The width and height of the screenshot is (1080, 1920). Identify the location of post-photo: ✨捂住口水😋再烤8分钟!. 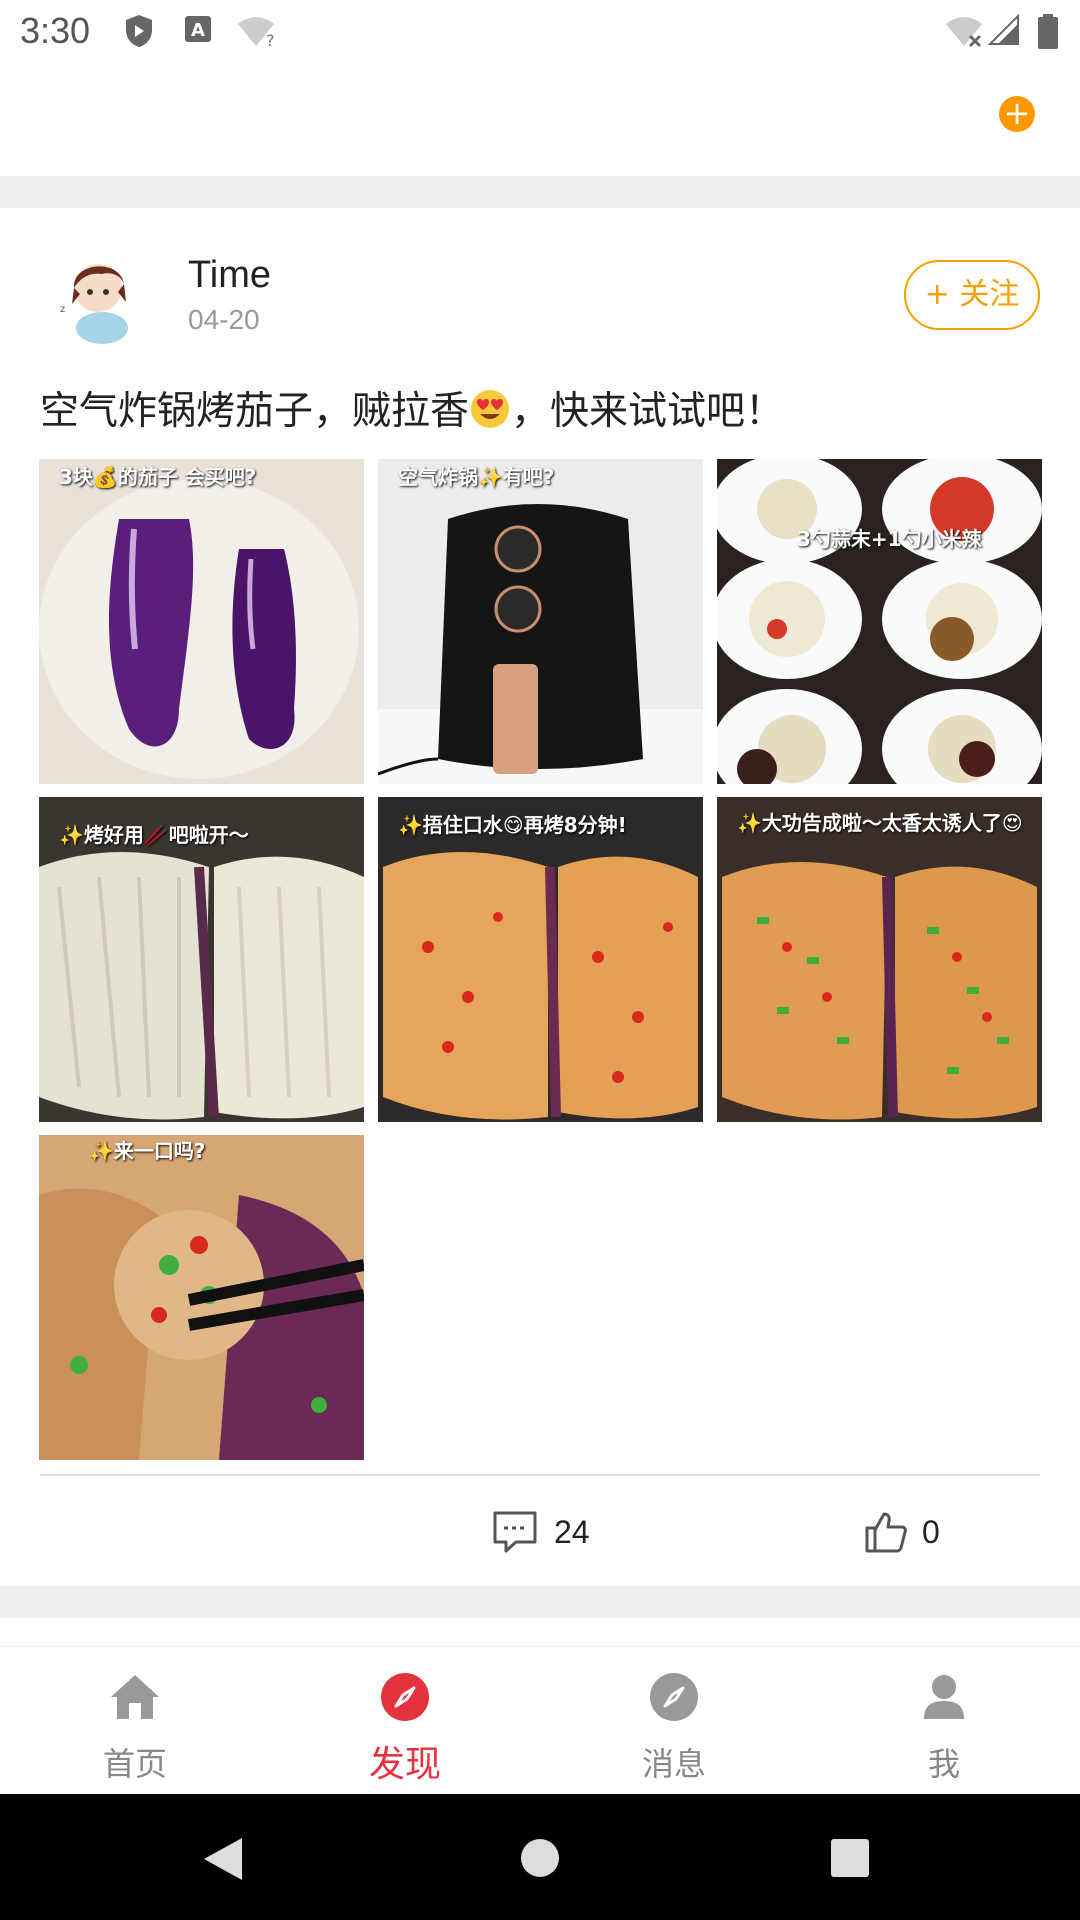
(540, 959).